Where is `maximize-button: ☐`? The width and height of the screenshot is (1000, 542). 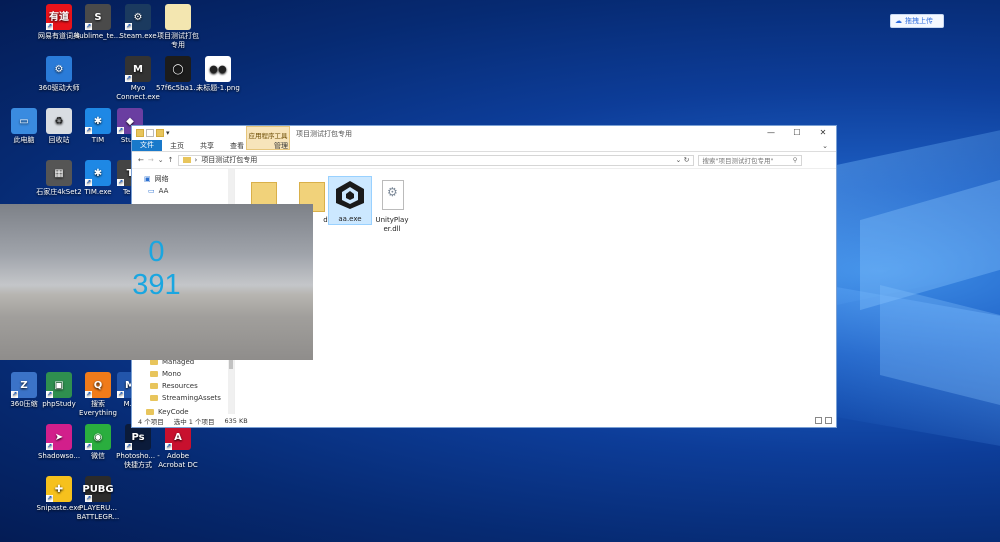 maximize-button: ☐ is located at coordinates (797, 133).